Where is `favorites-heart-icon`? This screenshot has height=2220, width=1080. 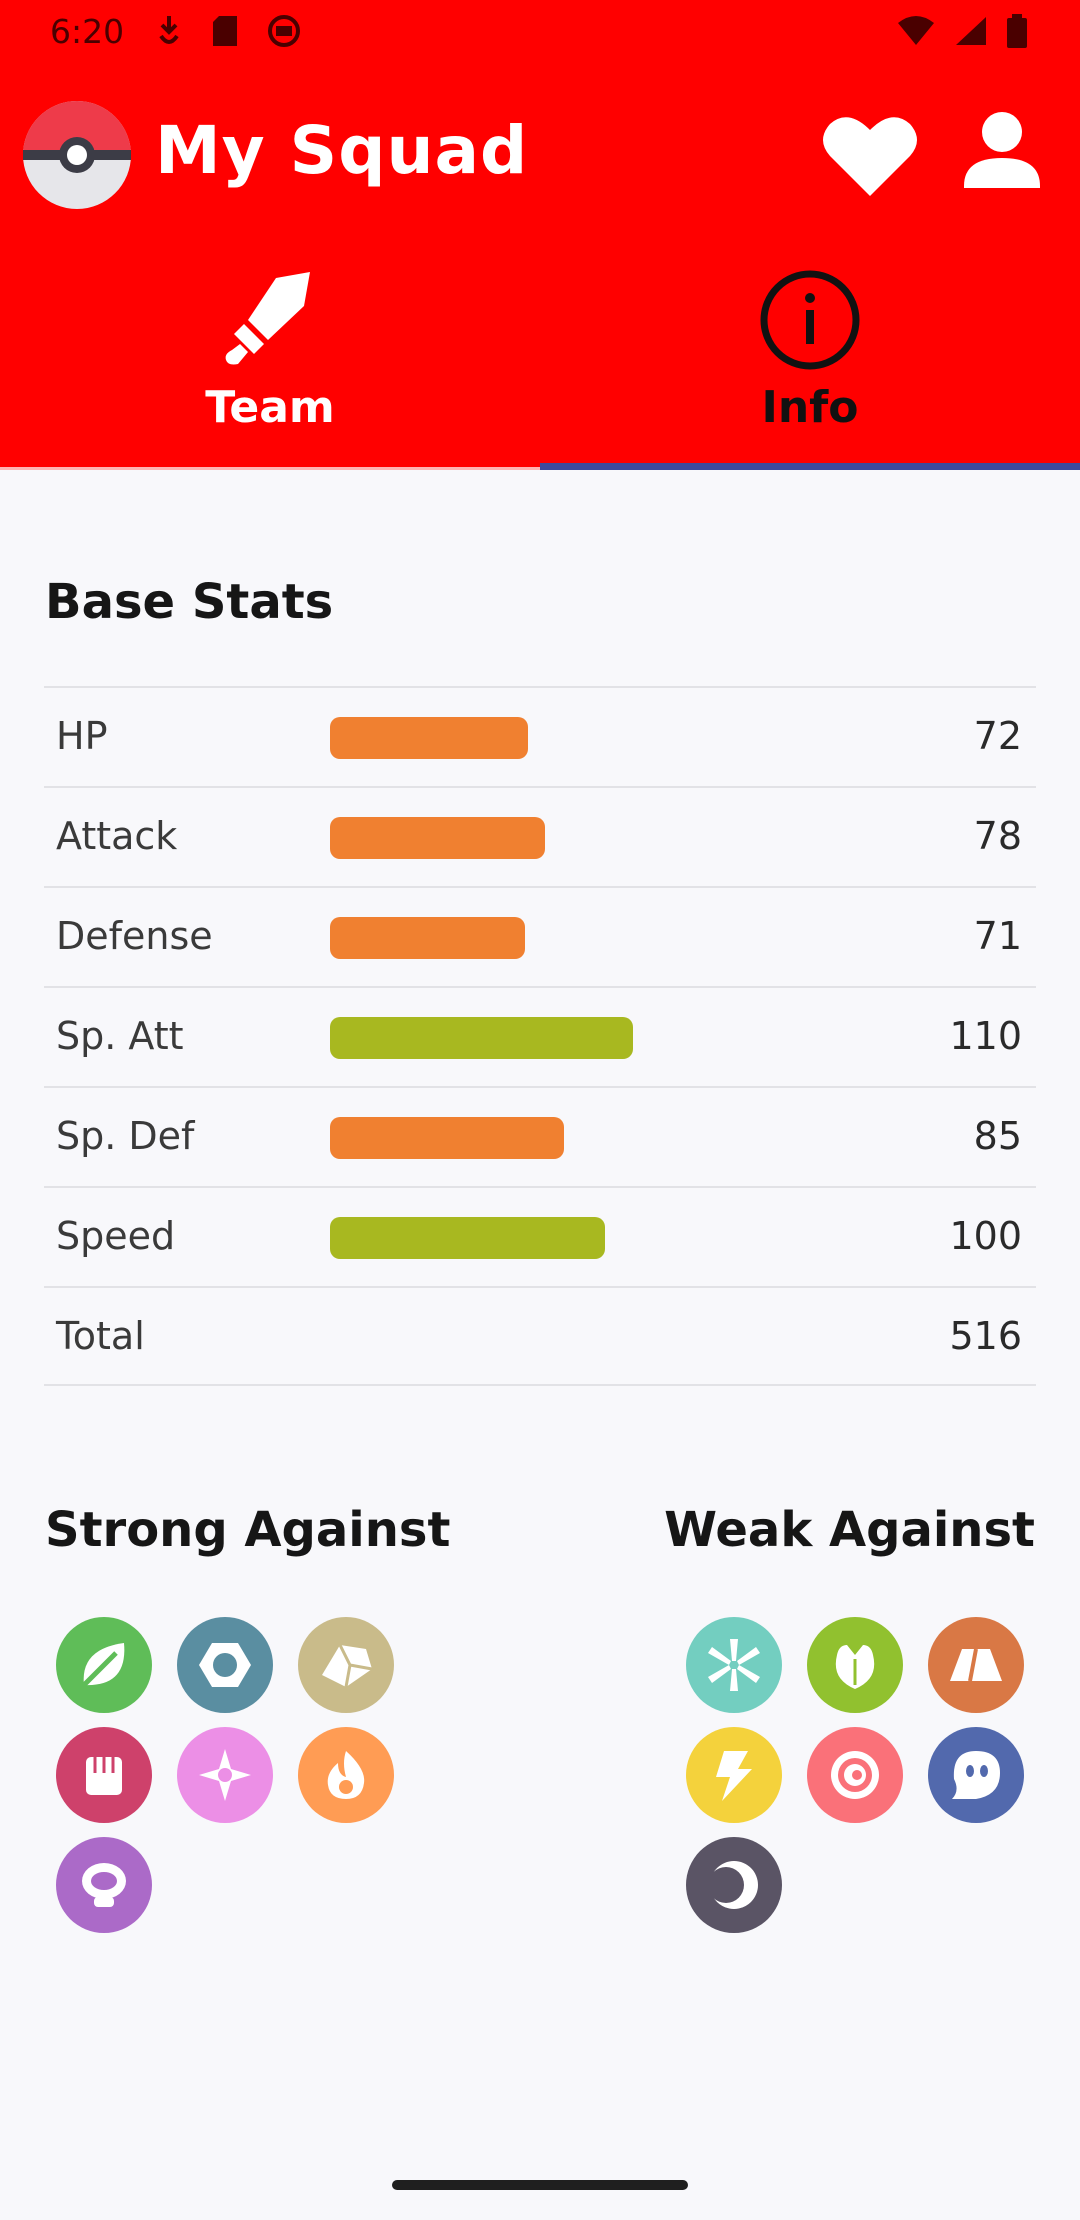
favorites-heart-icon is located at coordinates (870, 155).